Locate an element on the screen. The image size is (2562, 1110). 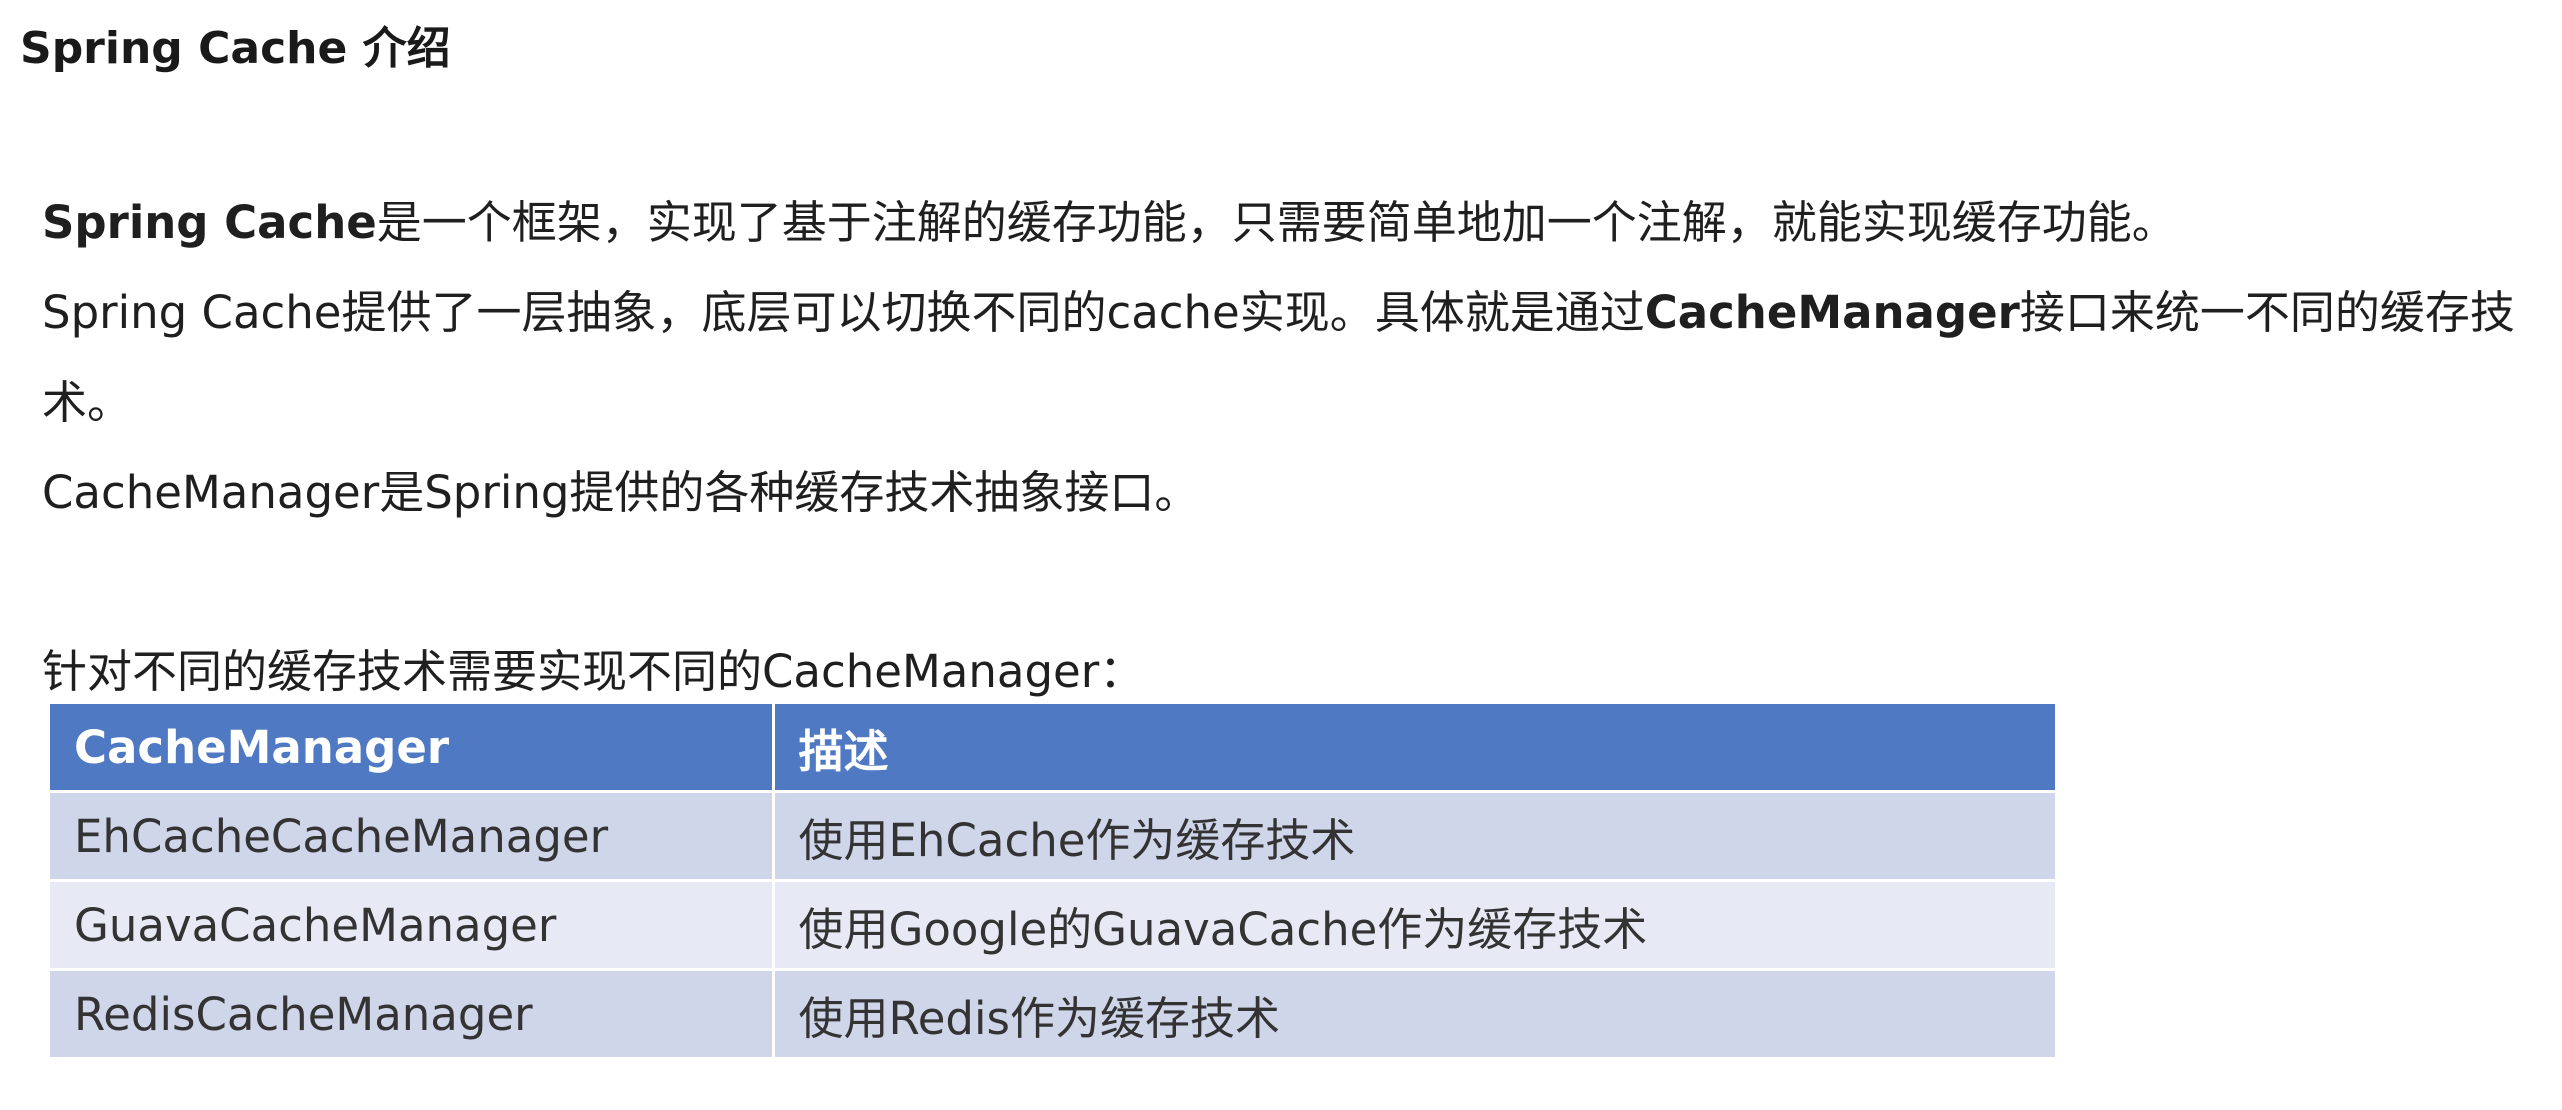
table-header-cachemanager: CacheManager is located at coordinates (412, 748).